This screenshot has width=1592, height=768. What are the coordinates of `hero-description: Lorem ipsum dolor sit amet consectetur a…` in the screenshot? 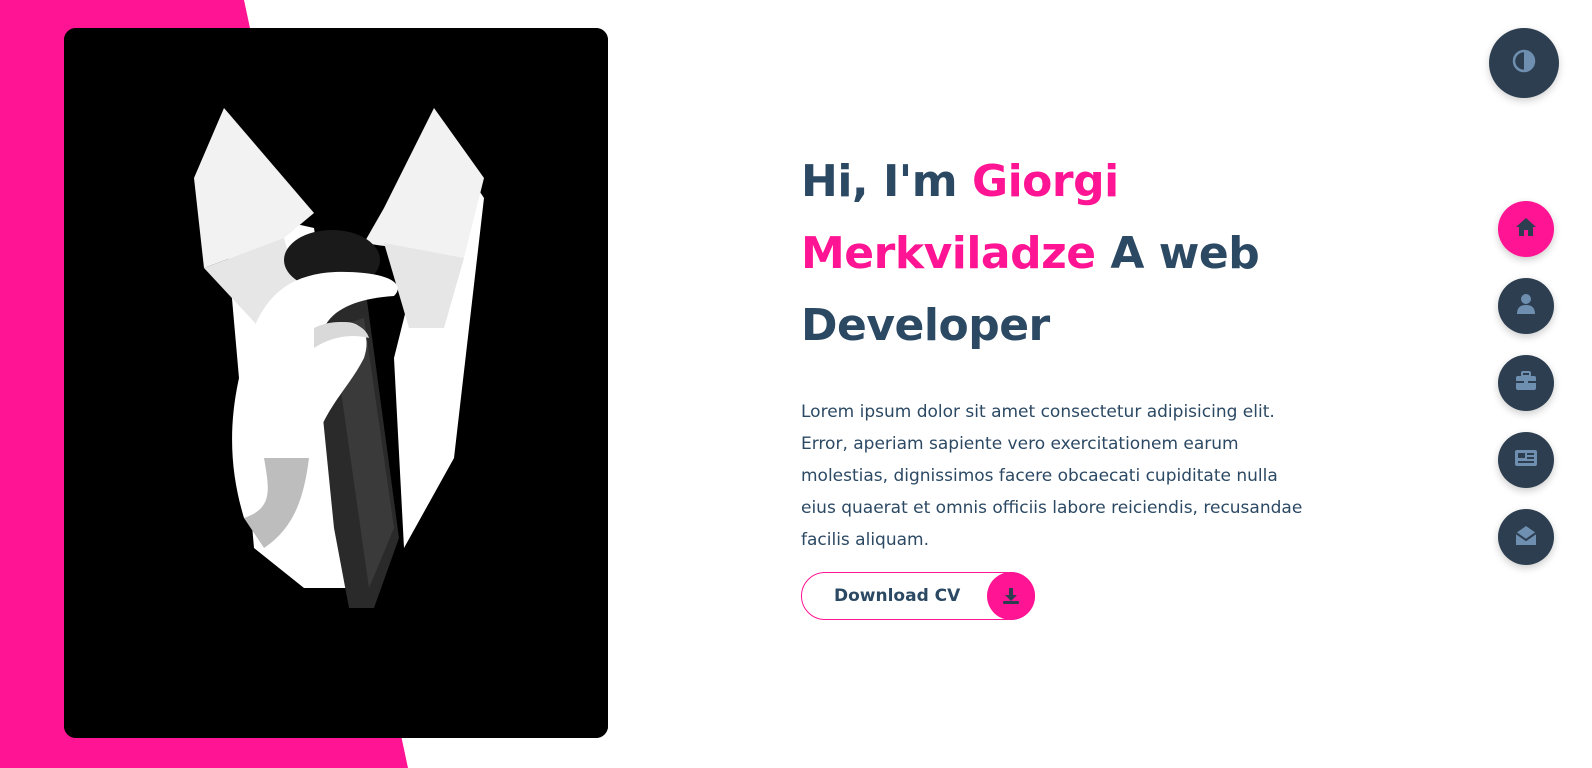 It's located at (1052, 476).